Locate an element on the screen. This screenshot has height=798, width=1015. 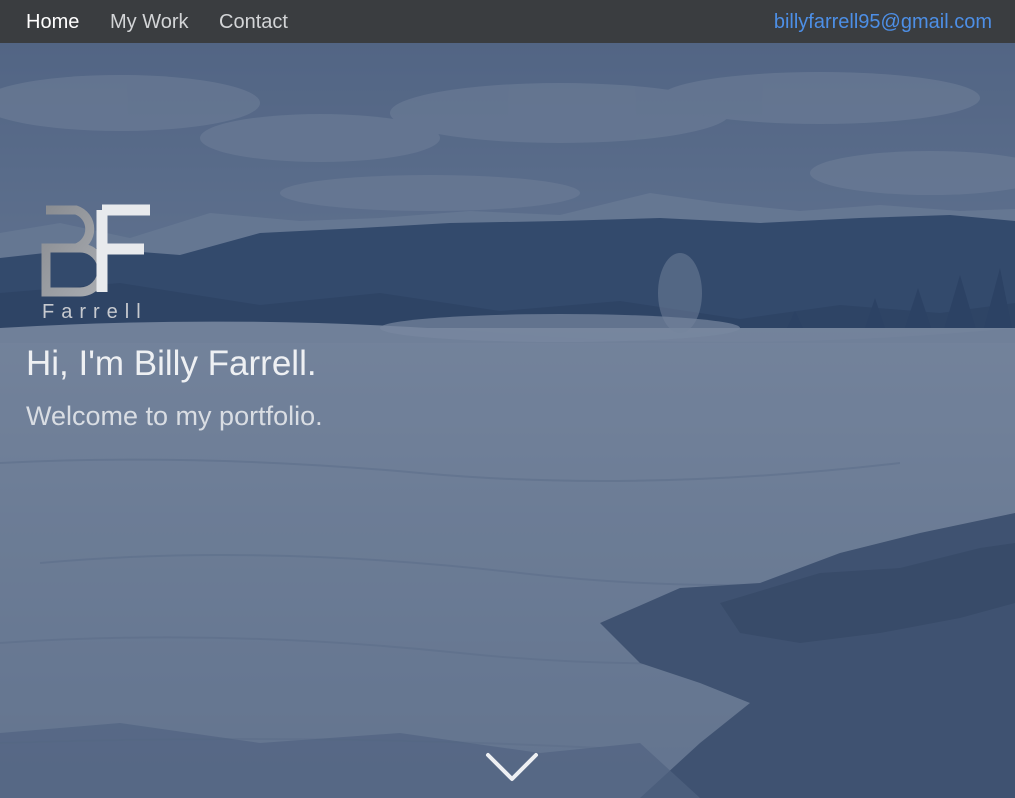
email-link: billyfarrell95@gmail.com is located at coordinates (883, 22).